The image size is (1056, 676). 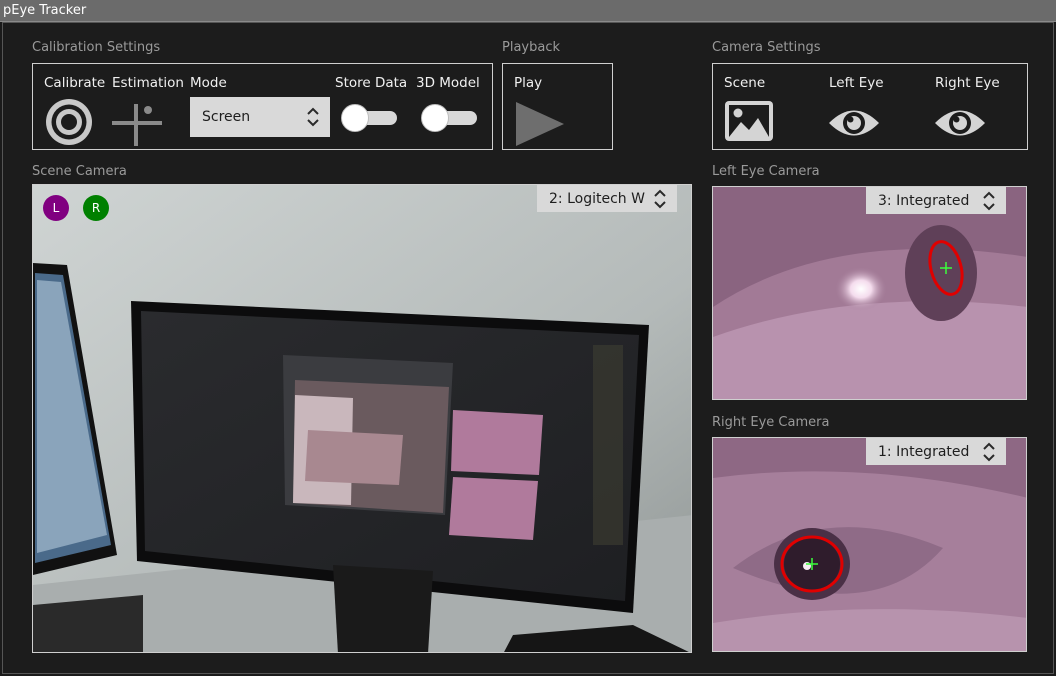 I want to click on scene-source-select: 2: Logitech W, so click(x=607, y=198).